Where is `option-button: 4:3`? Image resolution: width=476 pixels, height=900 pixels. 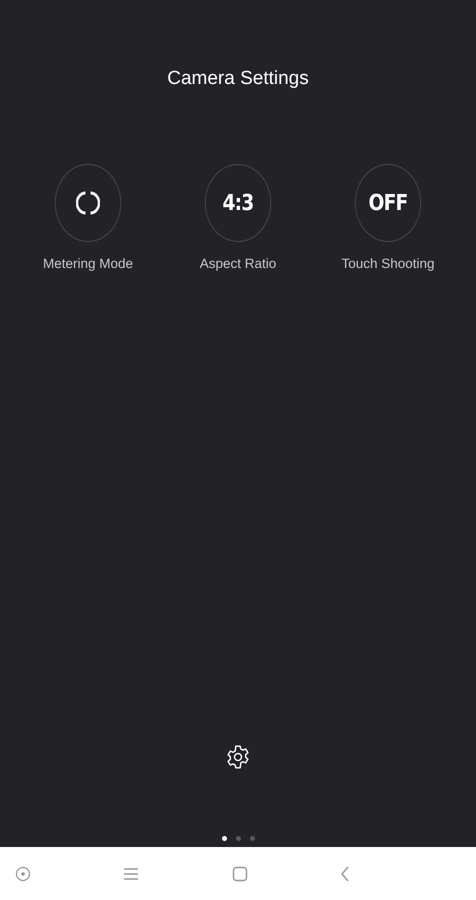
option-button: 4:3 is located at coordinates (238, 203).